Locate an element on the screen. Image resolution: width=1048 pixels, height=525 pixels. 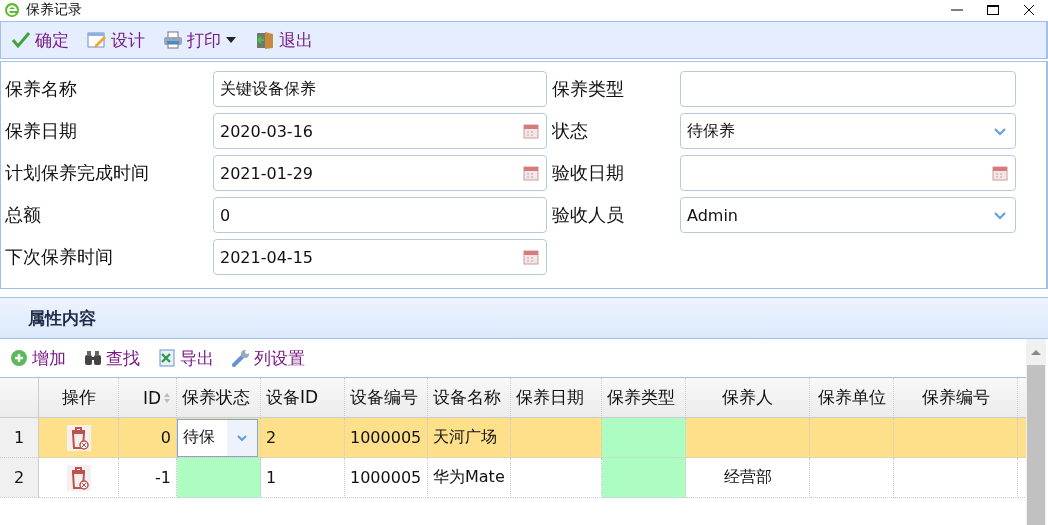
column-header: 保养状态 is located at coordinates (219, 398).